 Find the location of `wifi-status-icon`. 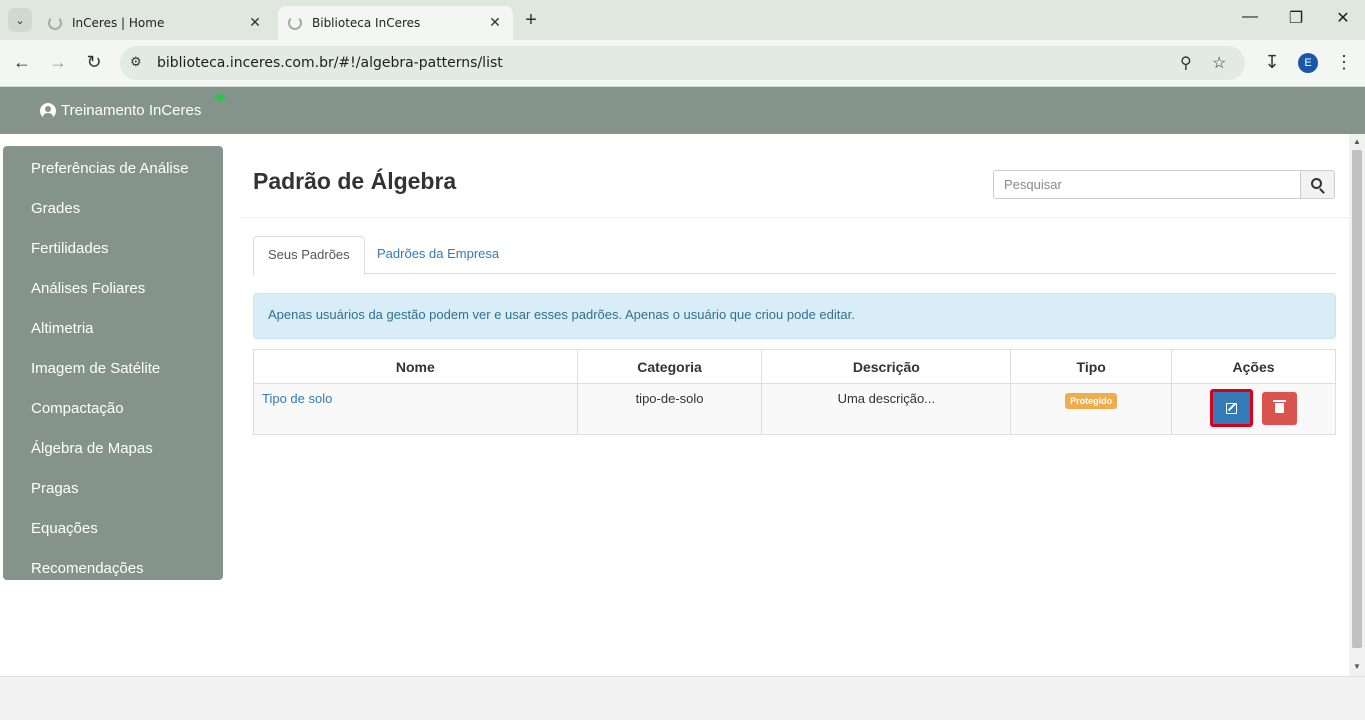

wifi-status-icon is located at coordinates (220, 98).